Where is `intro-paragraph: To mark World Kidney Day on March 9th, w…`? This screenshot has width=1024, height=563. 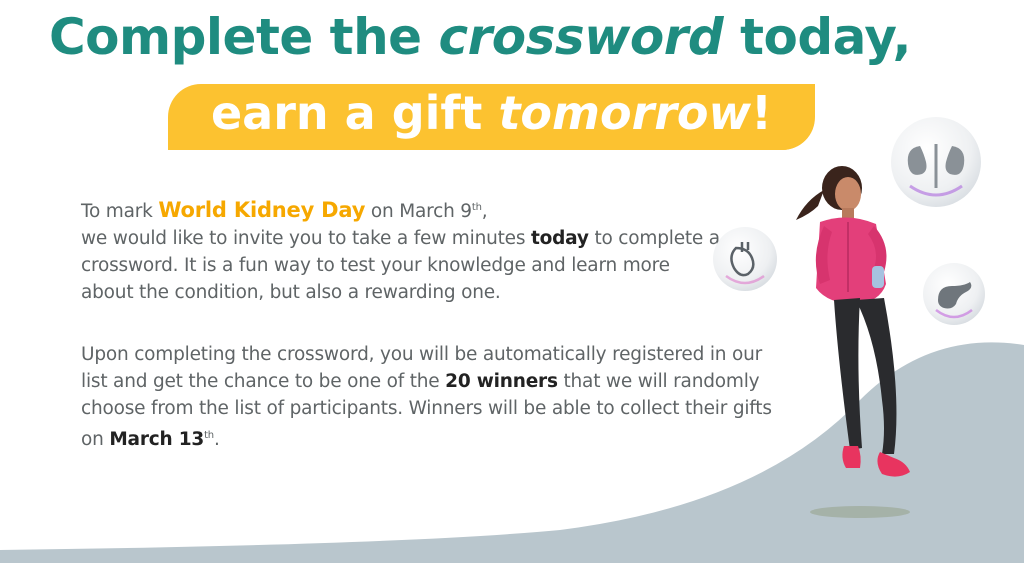
intro-paragraph: To mark World Kidney Day on March 9th, w… is located at coordinates (400, 251).